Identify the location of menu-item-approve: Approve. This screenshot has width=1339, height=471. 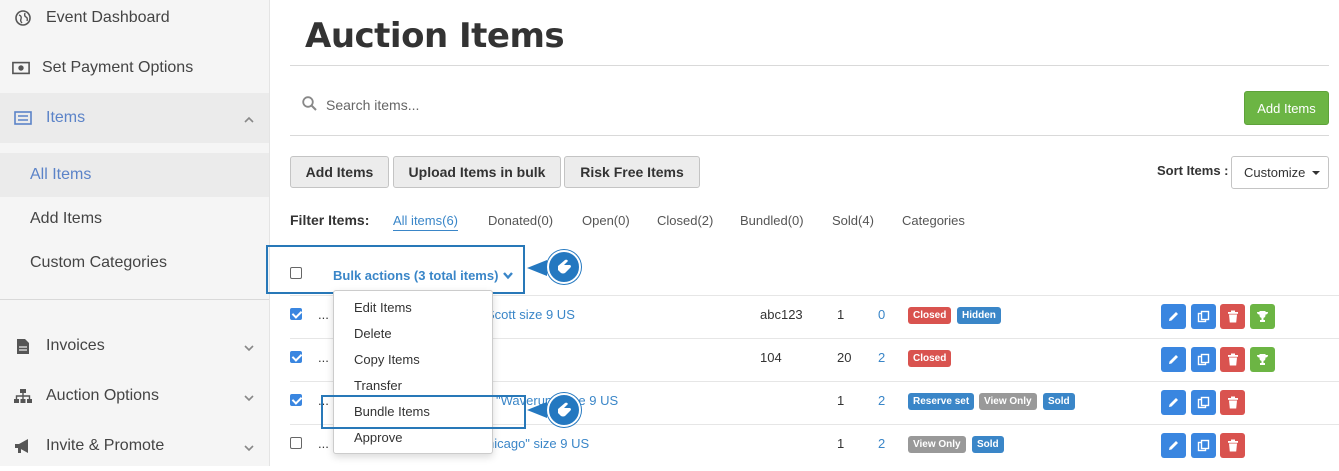
(378, 437).